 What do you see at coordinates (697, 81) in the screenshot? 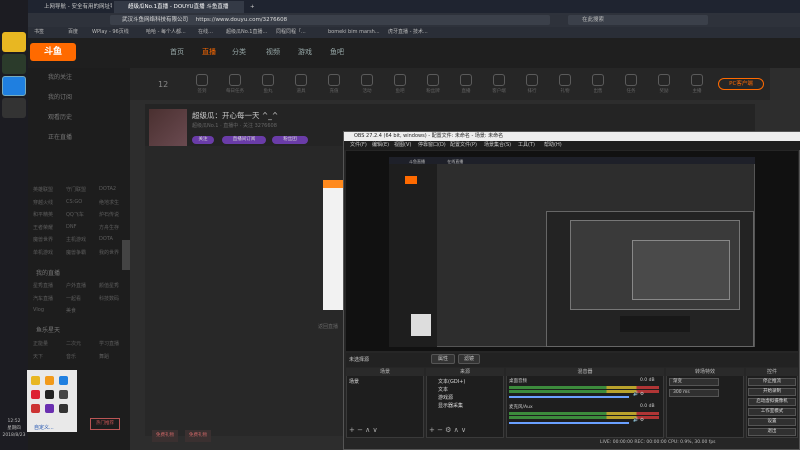
I see `category-shortcut: 主播` at bounding box center [697, 81].